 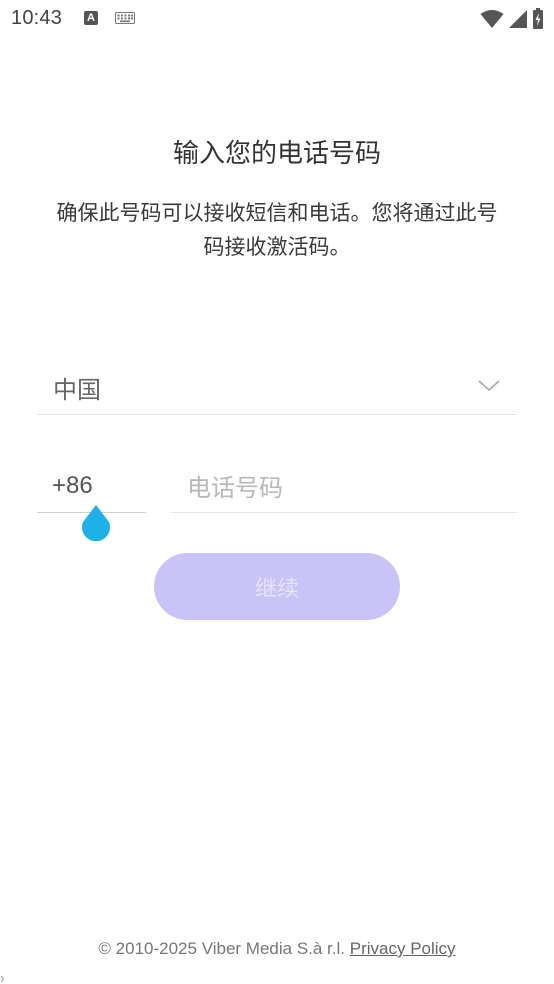 What do you see at coordinates (492, 19) in the screenshot?
I see `wifi-icon` at bounding box center [492, 19].